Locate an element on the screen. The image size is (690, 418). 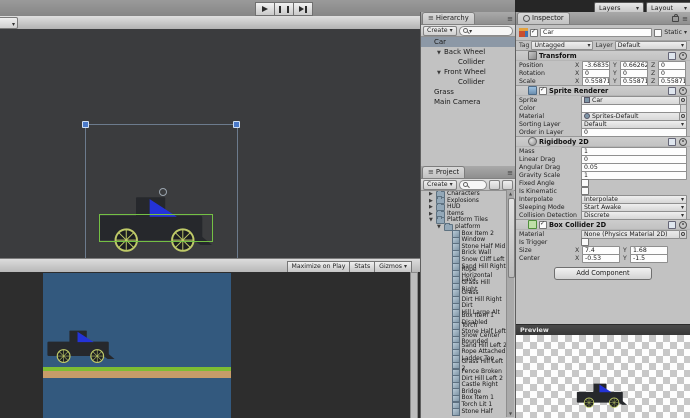
transform-header: Transform is located at coordinates (603, 55).